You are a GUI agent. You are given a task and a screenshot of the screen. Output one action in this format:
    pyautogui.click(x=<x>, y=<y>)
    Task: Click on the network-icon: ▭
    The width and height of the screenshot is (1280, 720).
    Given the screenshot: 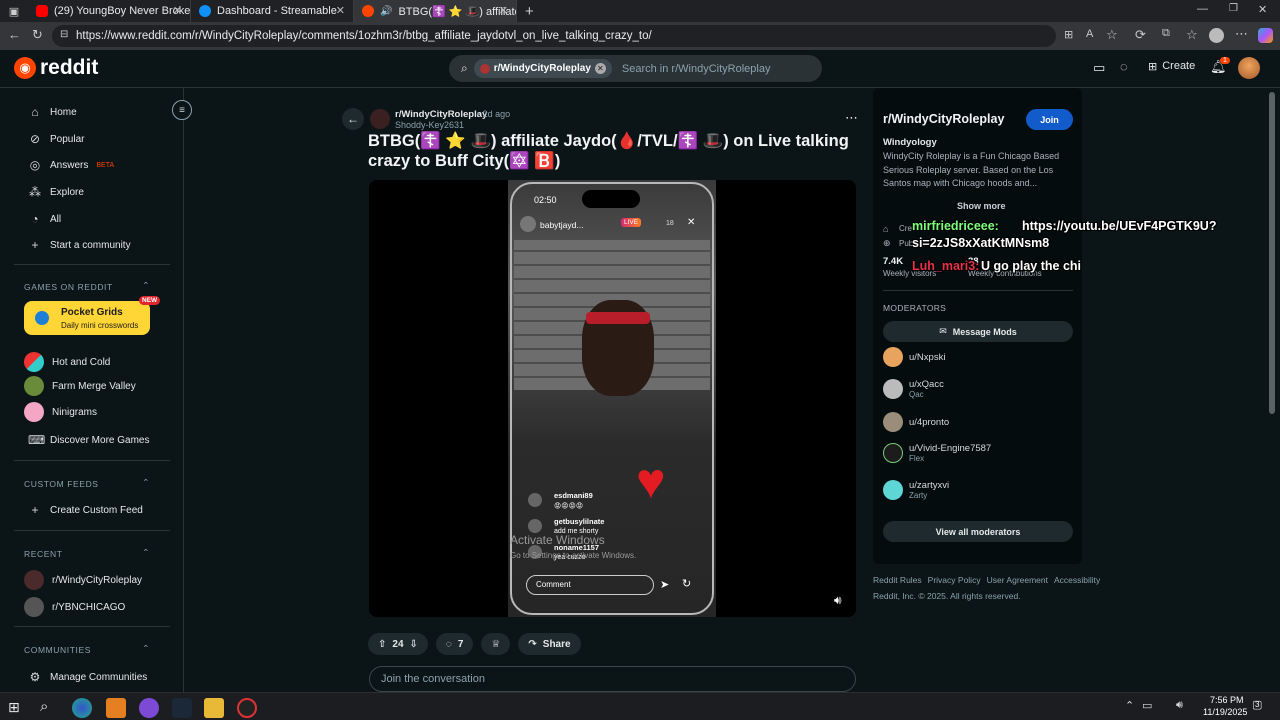 What is the action you would take?
    pyautogui.click(x=1147, y=705)
    